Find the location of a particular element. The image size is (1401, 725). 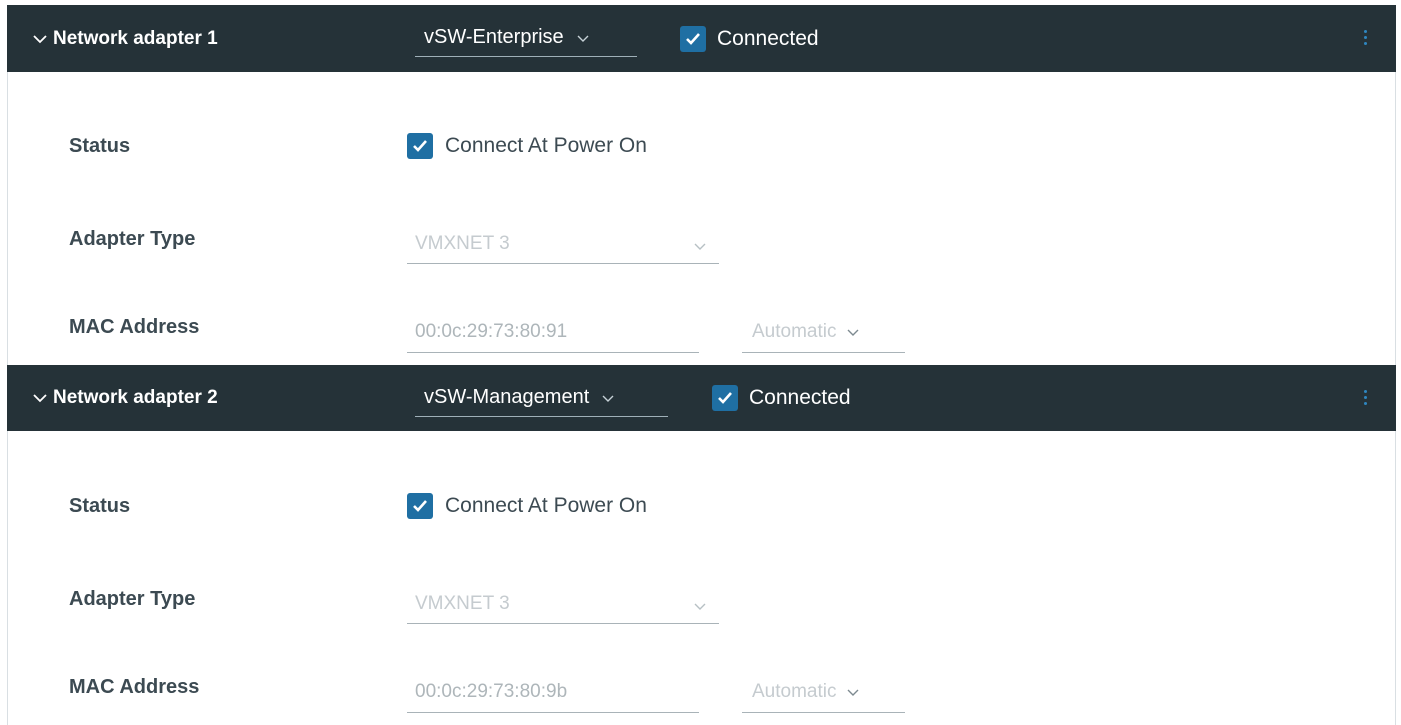

network-adapter-1-connected-checkbox: Connected is located at coordinates (749, 38).